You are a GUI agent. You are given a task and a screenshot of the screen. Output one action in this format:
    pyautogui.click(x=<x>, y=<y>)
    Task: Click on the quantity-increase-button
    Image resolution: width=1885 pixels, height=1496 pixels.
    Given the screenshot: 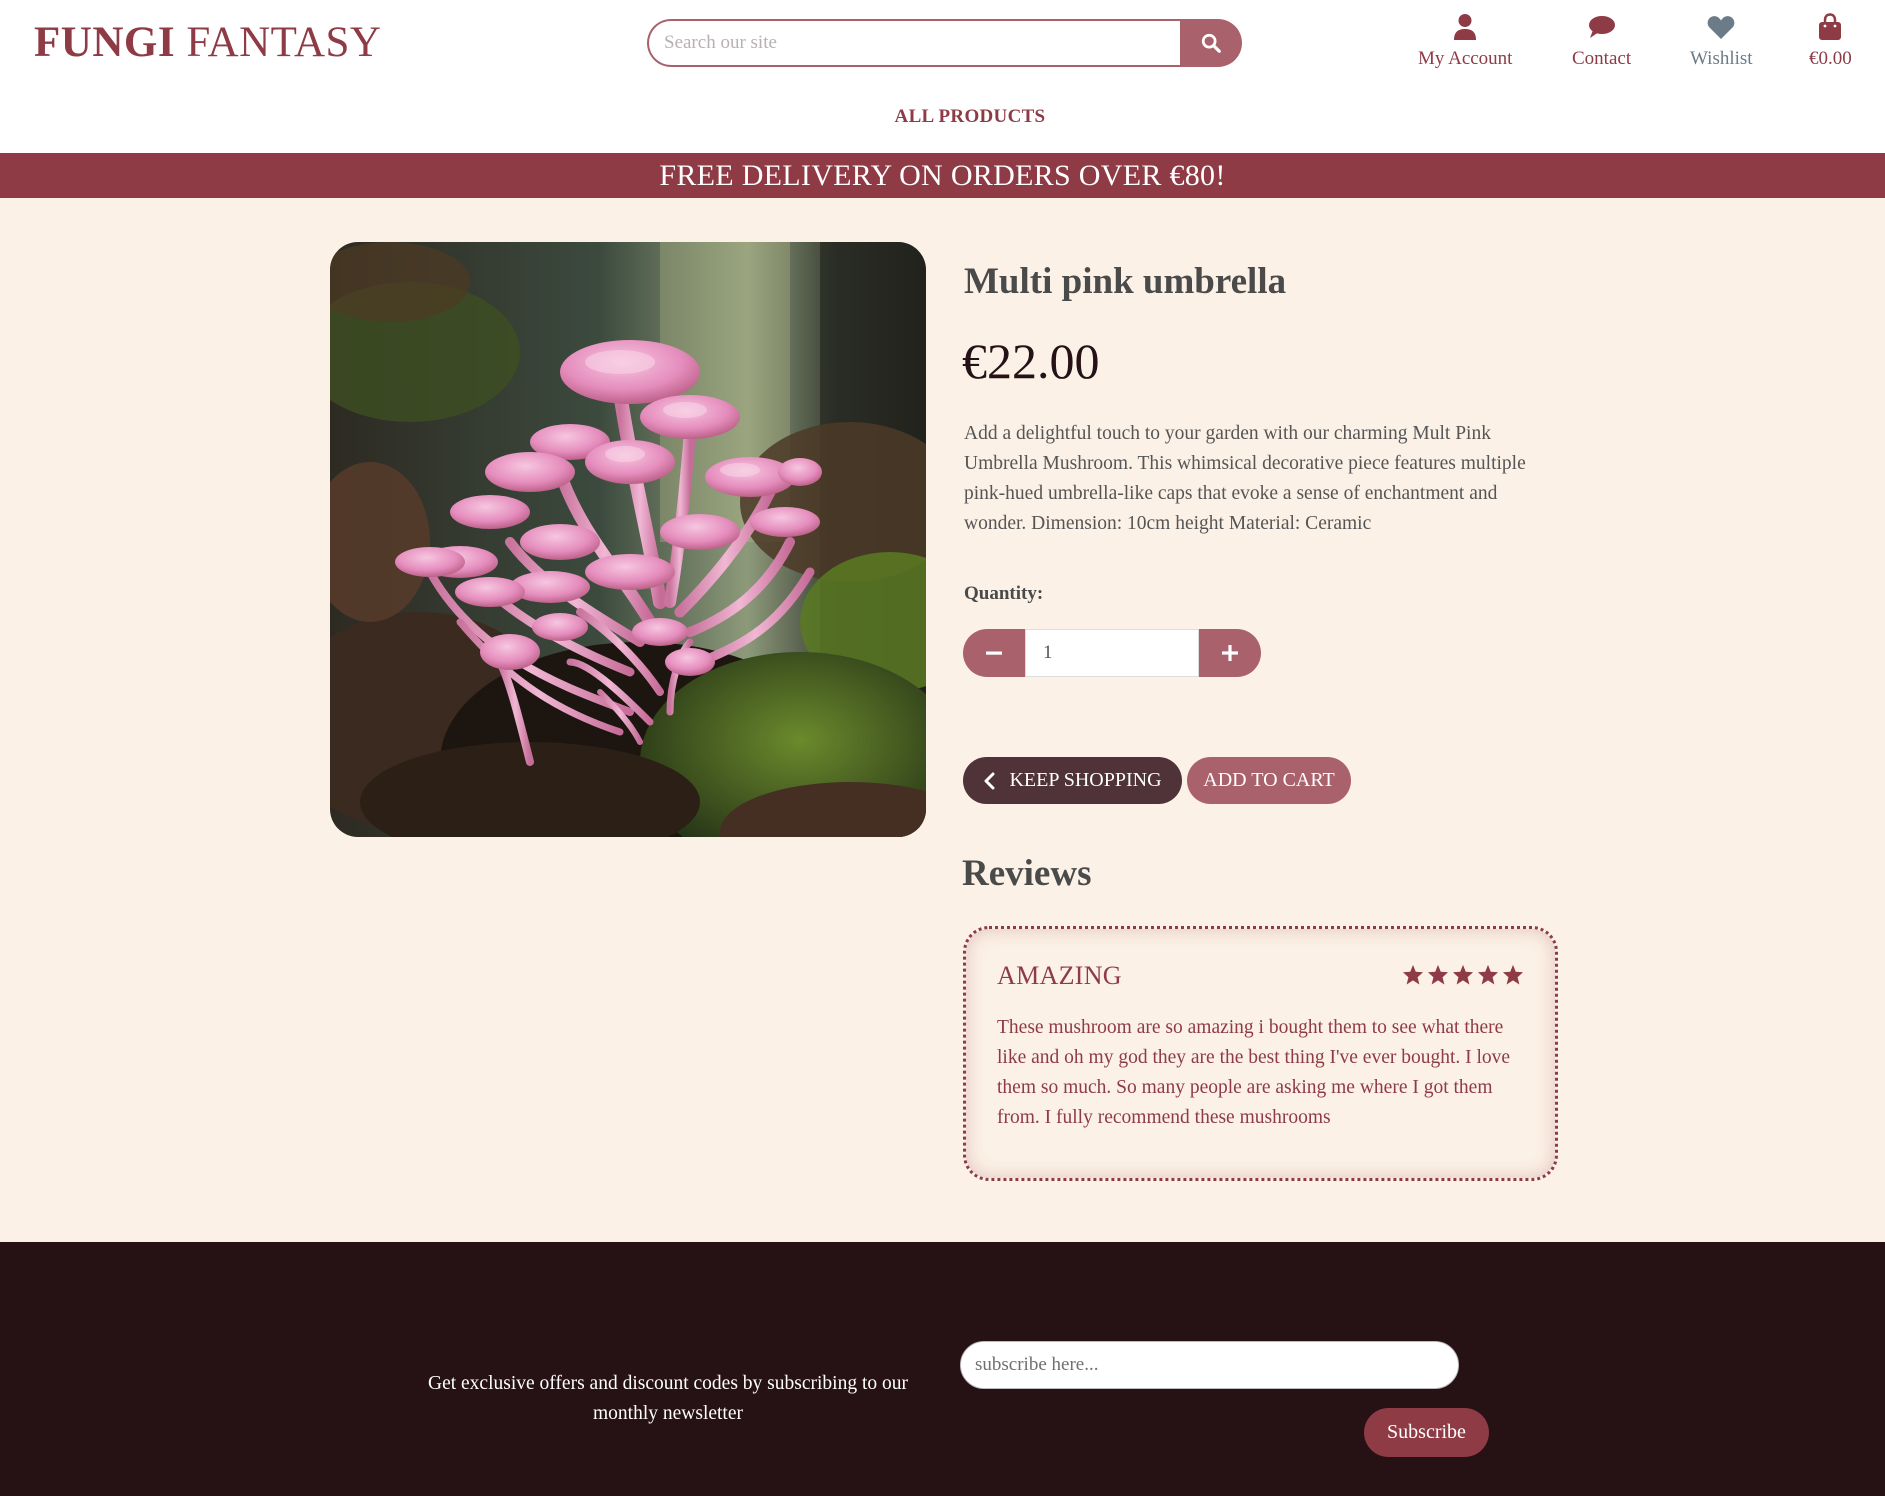 What is the action you would take?
    pyautogui.click(x=1230, y=653)
    